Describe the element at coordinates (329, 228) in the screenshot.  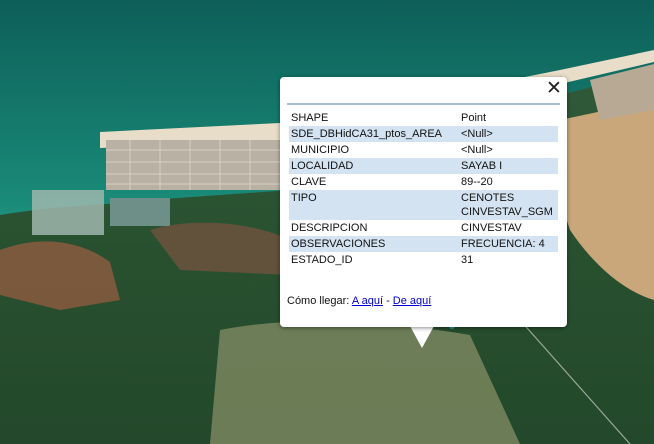
I see `attribute-key: DESCRIPCION` at that location.